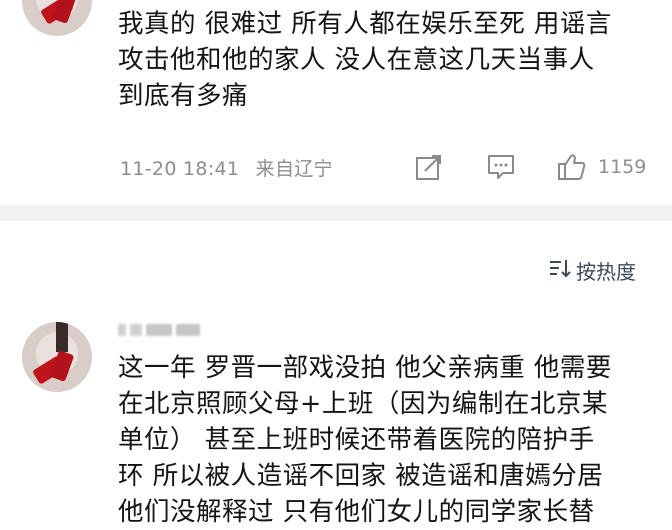  I want to click on section-divider, so click(336, 213).